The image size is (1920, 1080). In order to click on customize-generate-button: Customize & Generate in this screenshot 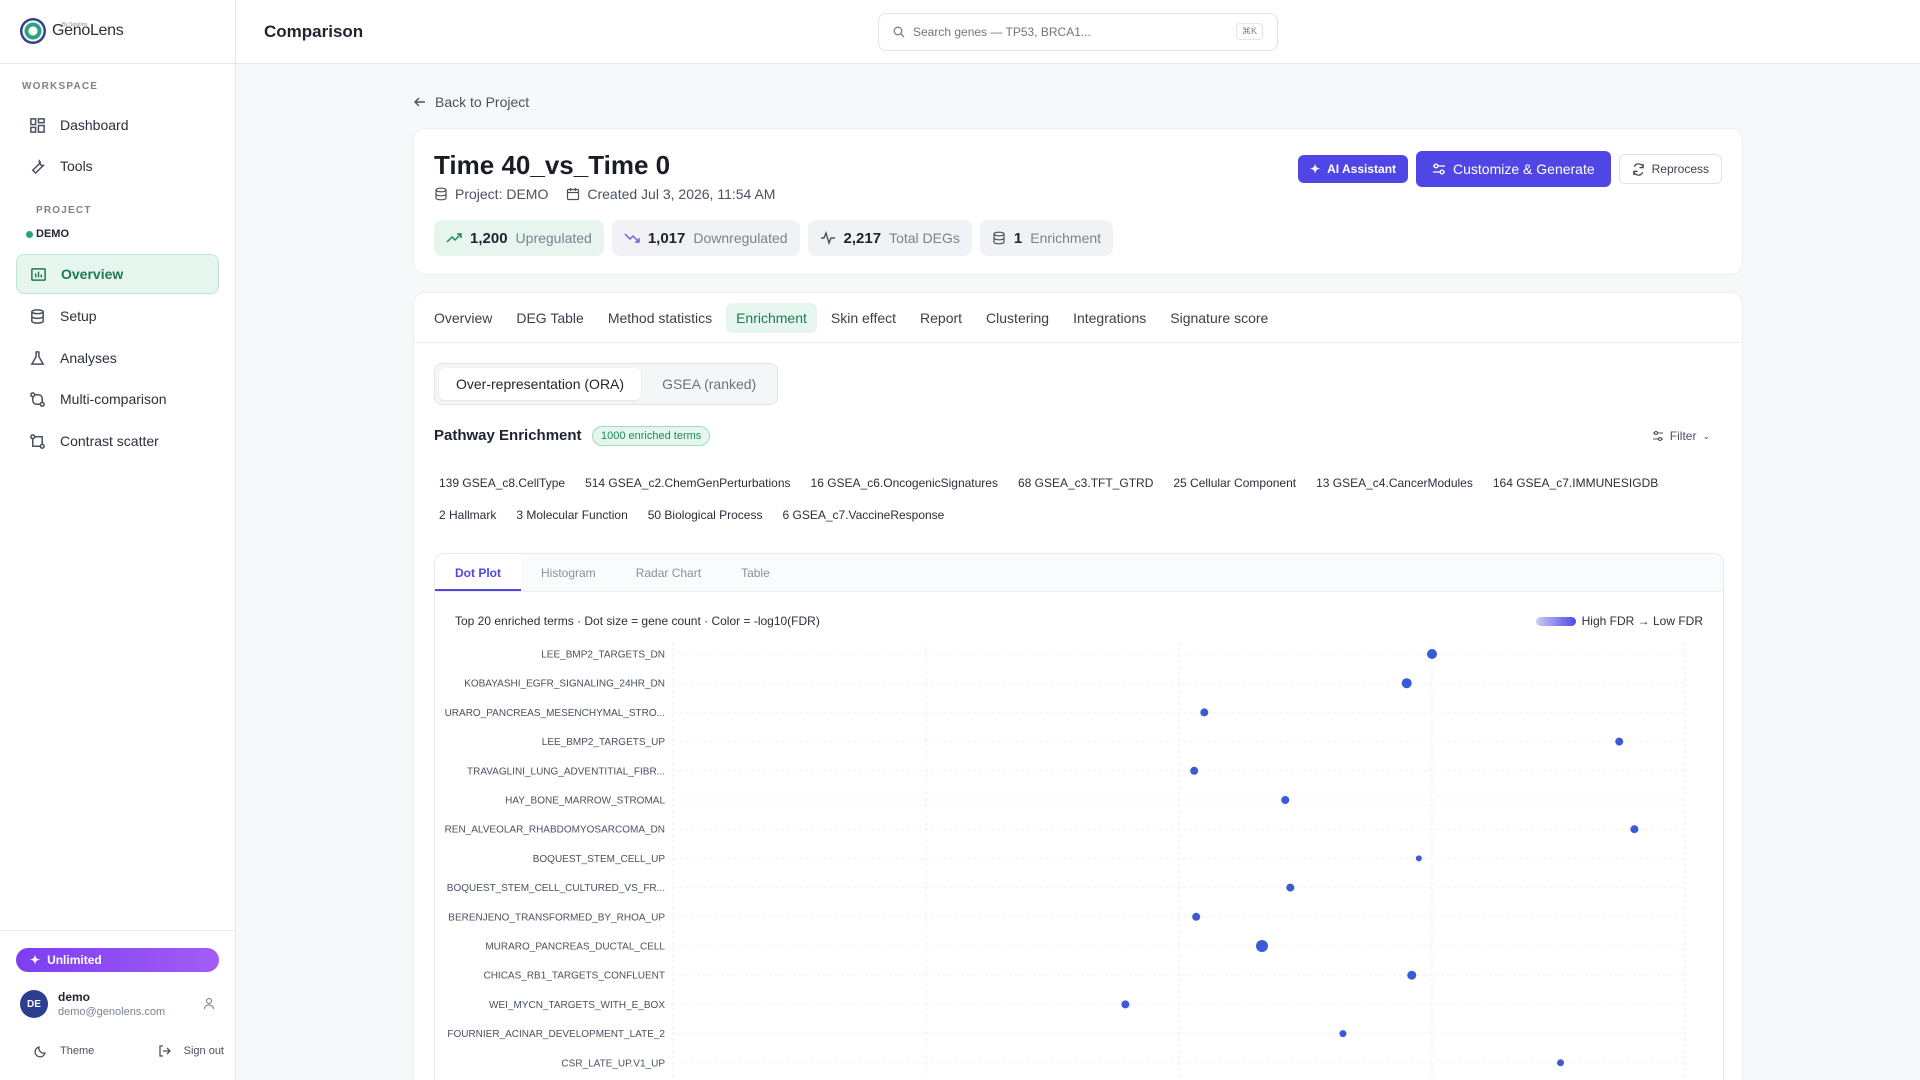, I will do `click(1513, 169)`.